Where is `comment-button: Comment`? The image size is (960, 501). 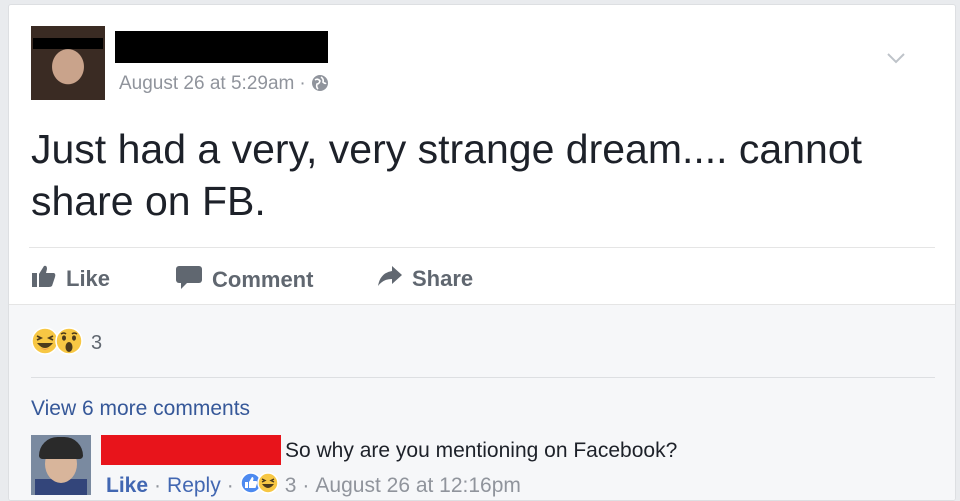
comment-button: Comment is located at coordinates (244, 280).